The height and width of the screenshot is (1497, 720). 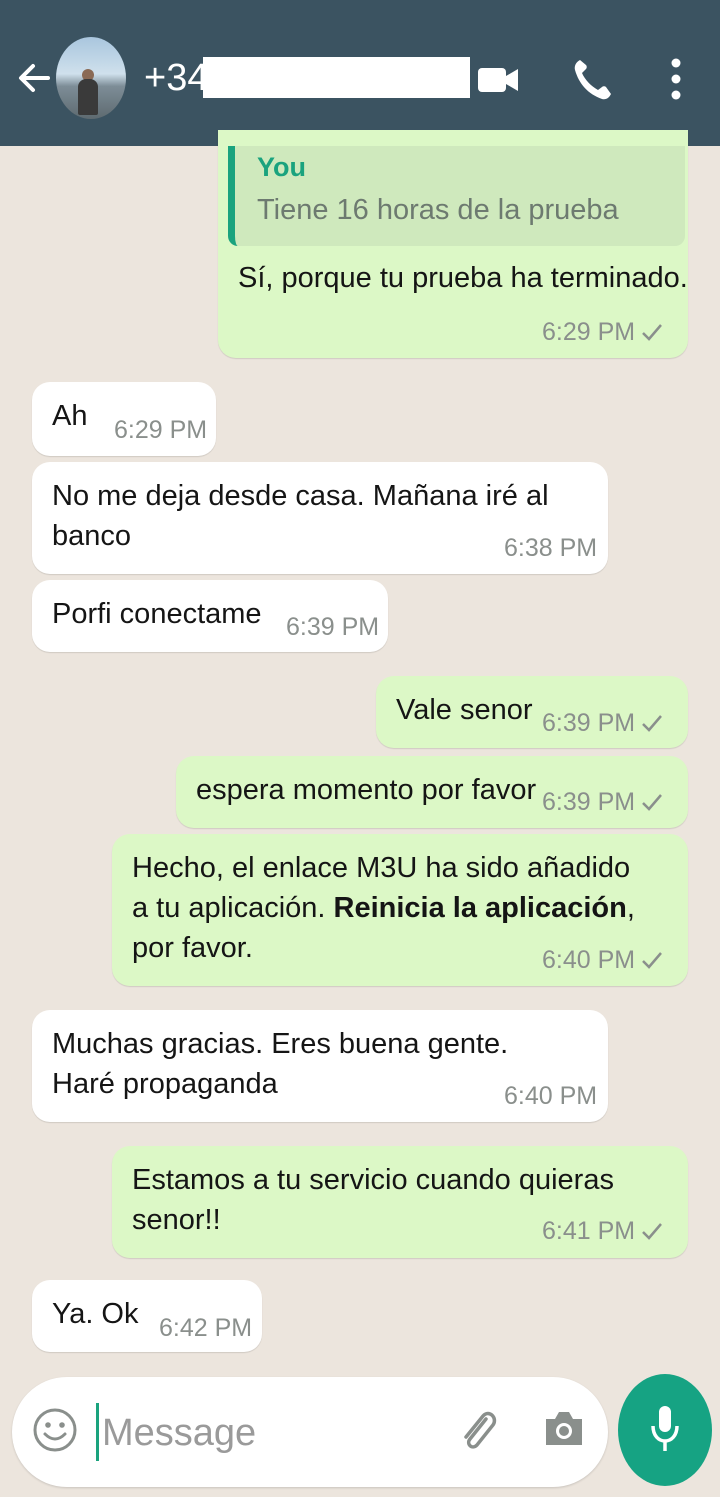 I want to click on quoted-message: You Tiene 16 horas de la prueba, so click(x=456, y=196).